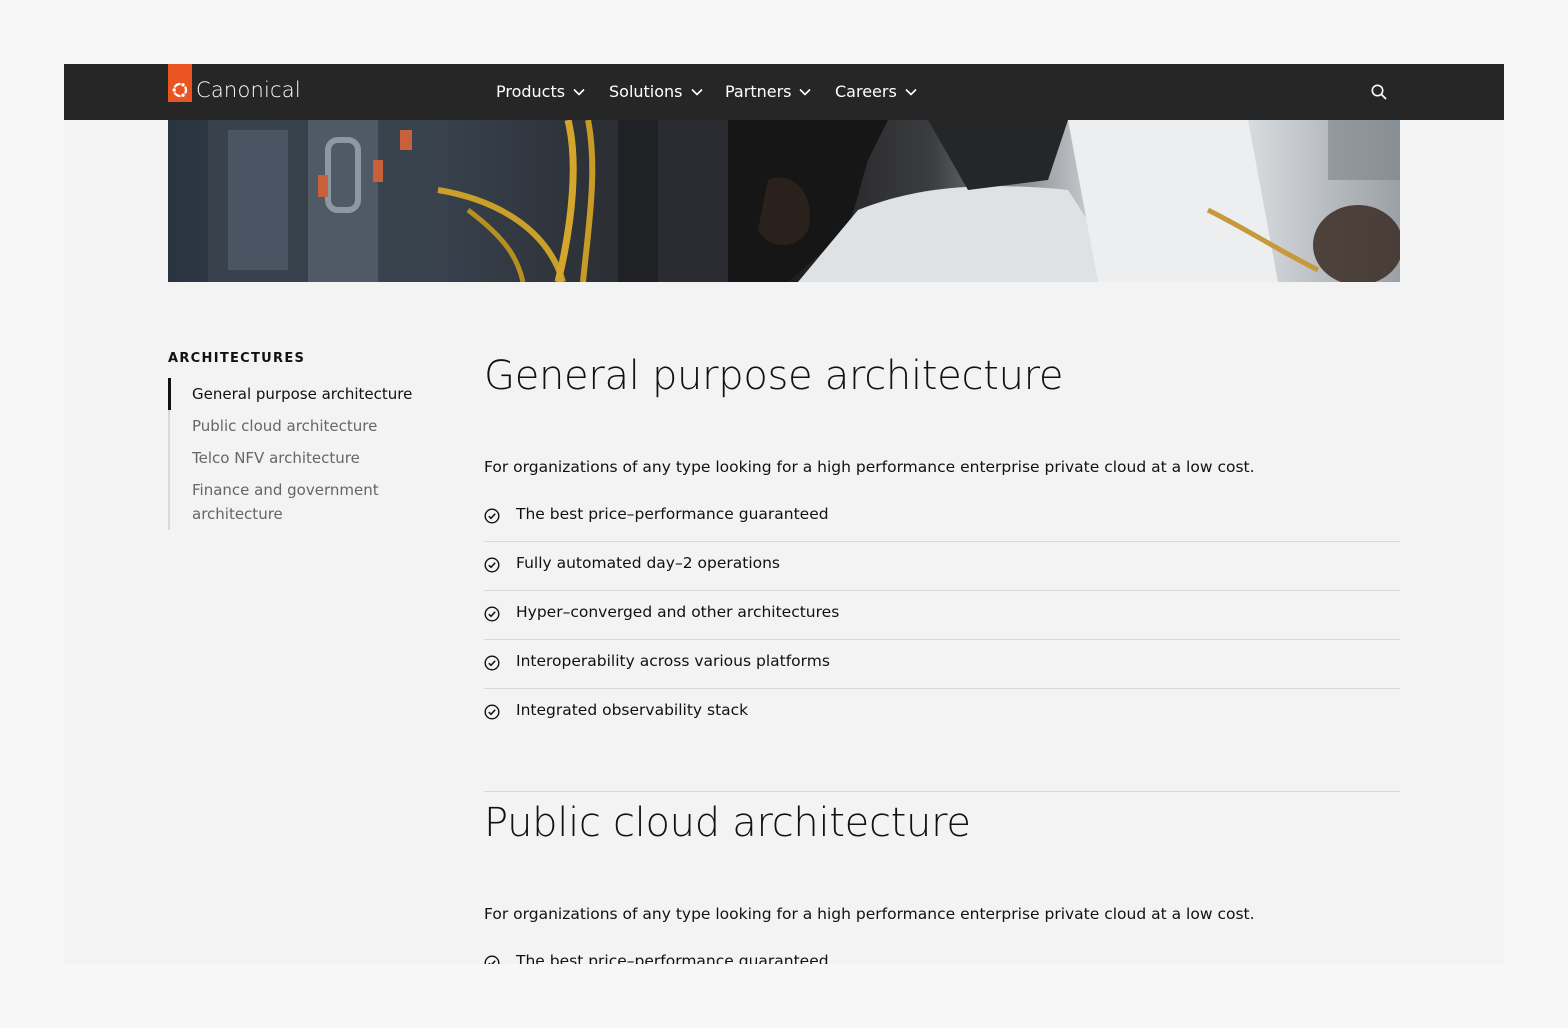  I want to click on hero-image, so click(784, 201).